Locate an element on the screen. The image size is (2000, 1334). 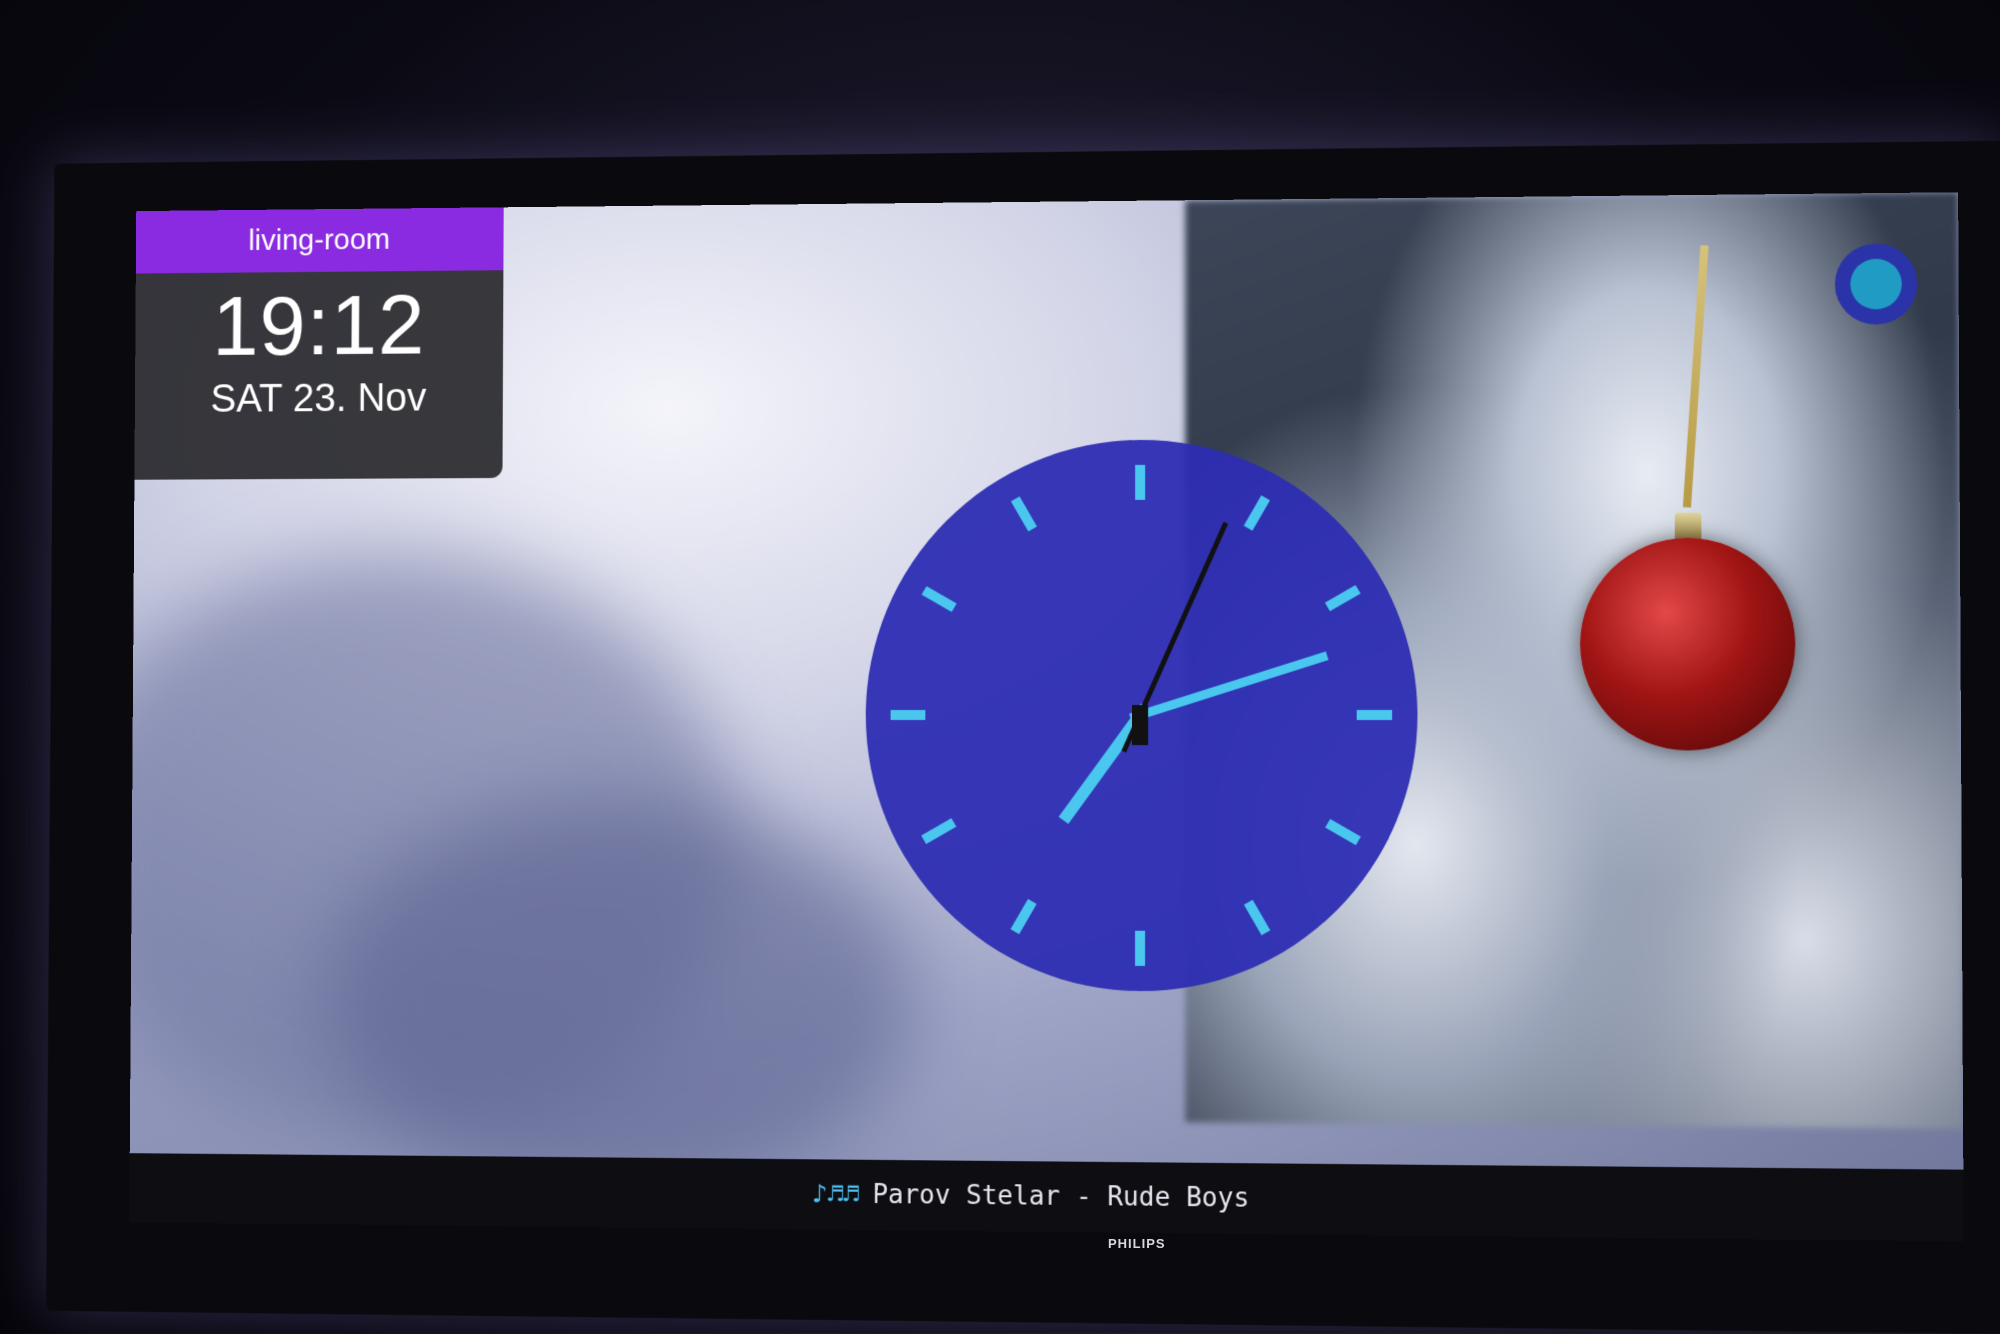
christmas-ornament is located at coordinates (1688, 644).